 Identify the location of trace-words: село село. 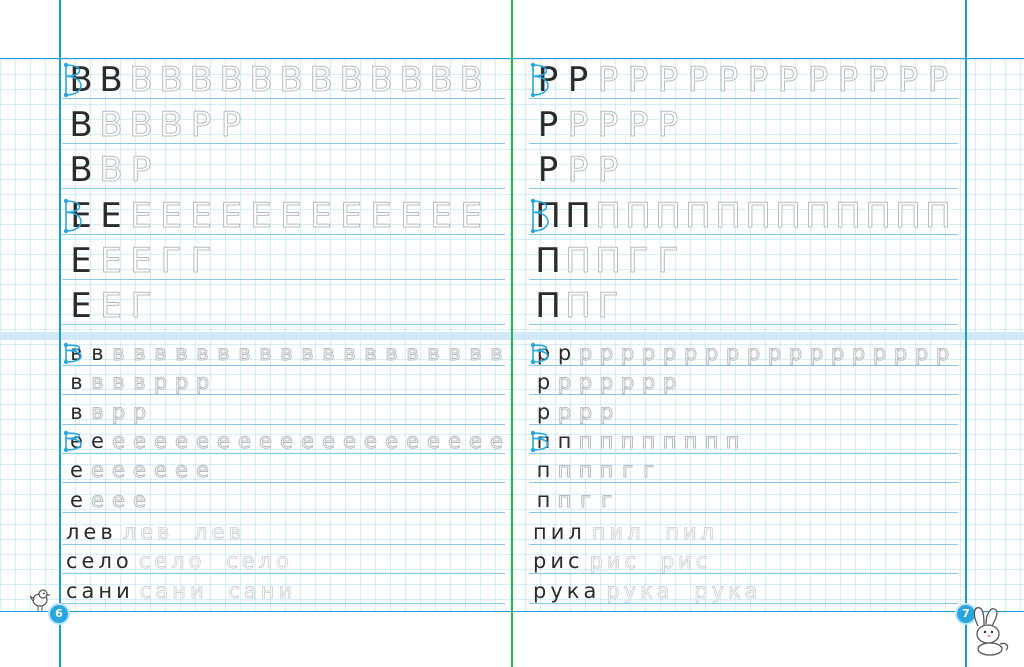
(215, 561).